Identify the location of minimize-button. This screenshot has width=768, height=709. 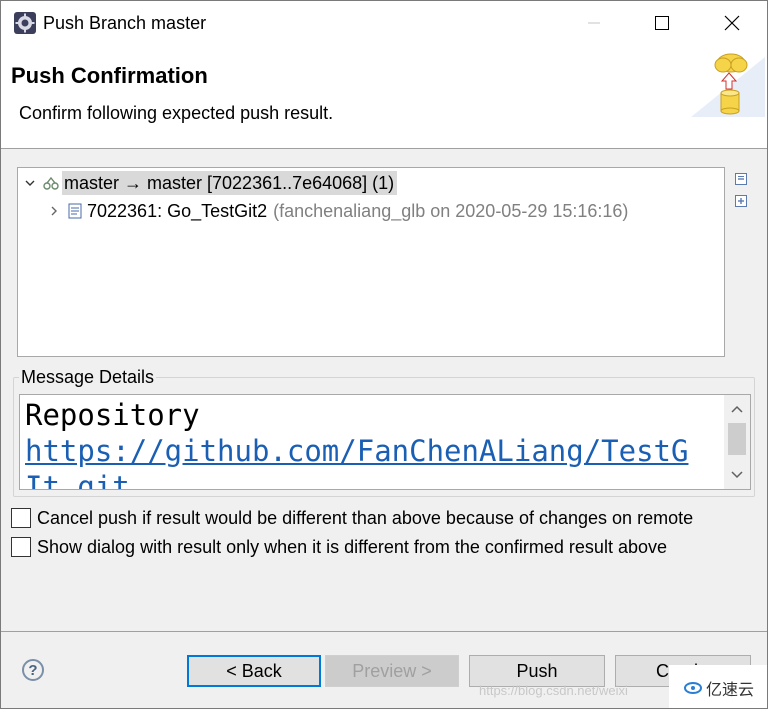
(594, 23).